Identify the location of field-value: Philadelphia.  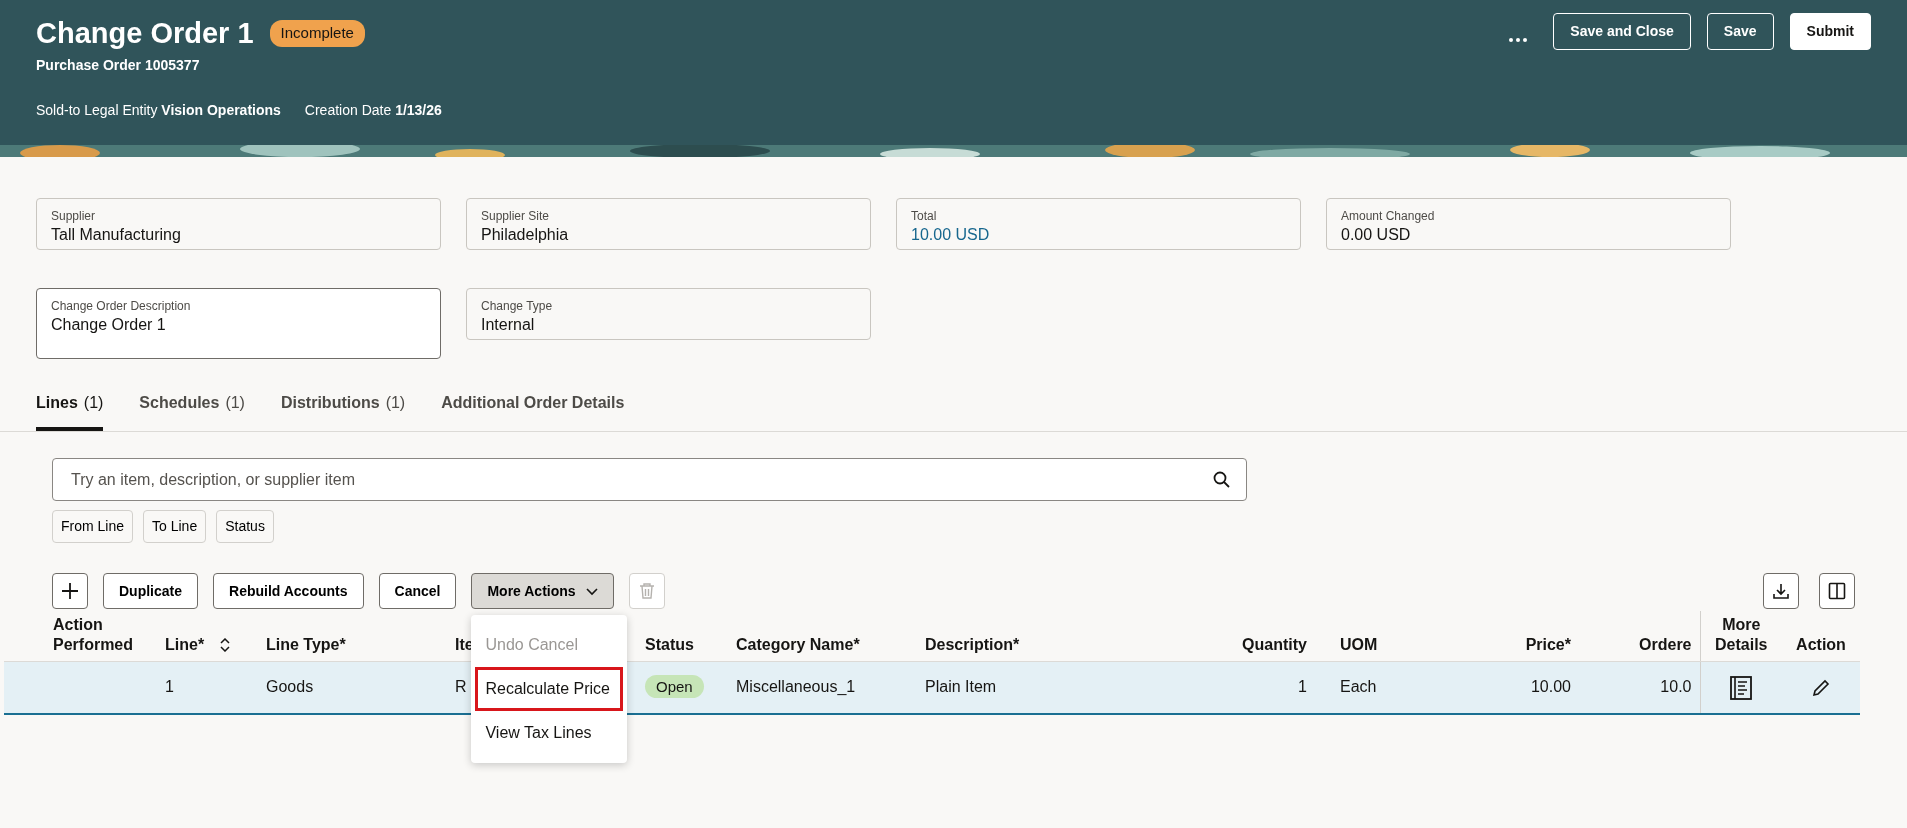
(525, 235).